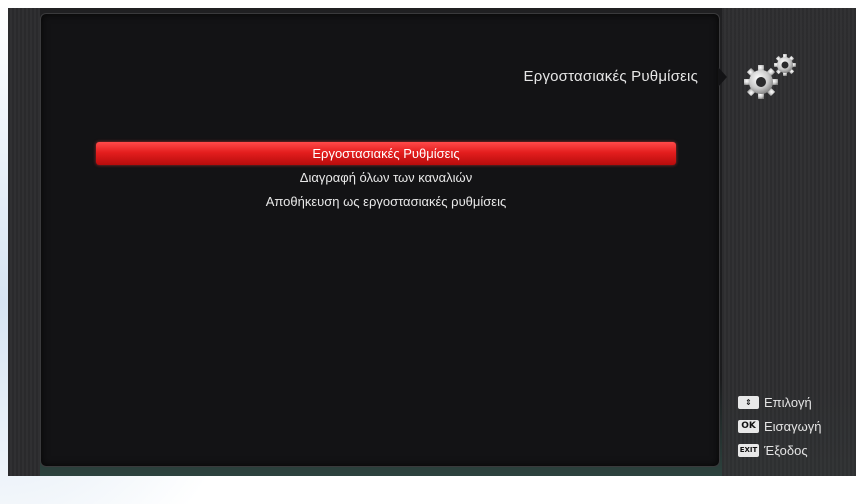 This screenshot has width=856, height=504. I want to click on panel-pointer, so click(722, 77).